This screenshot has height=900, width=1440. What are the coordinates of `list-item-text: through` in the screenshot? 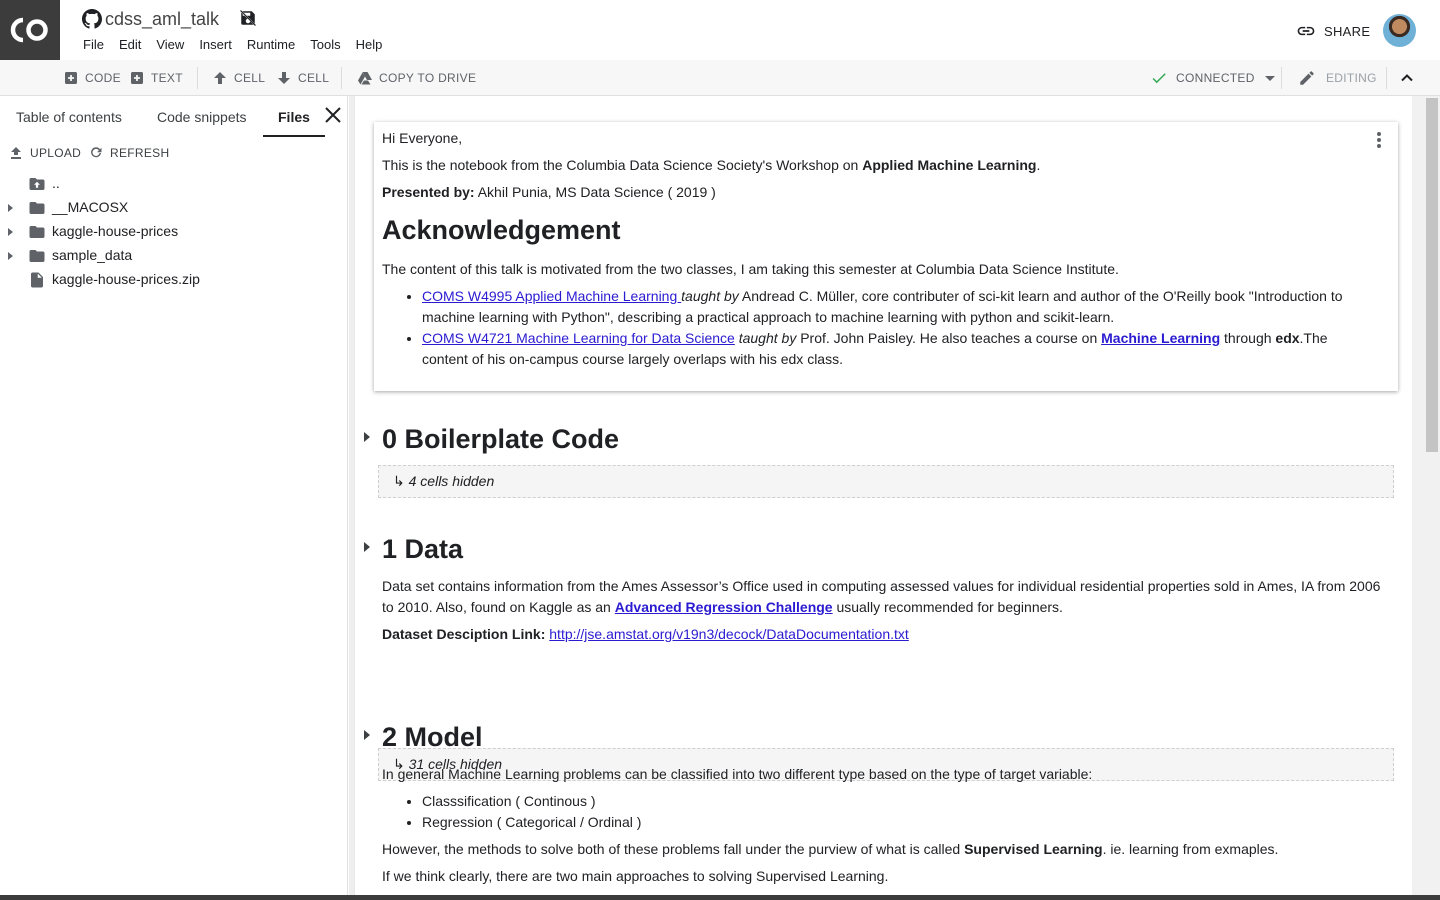 It's located at (1248, 338).